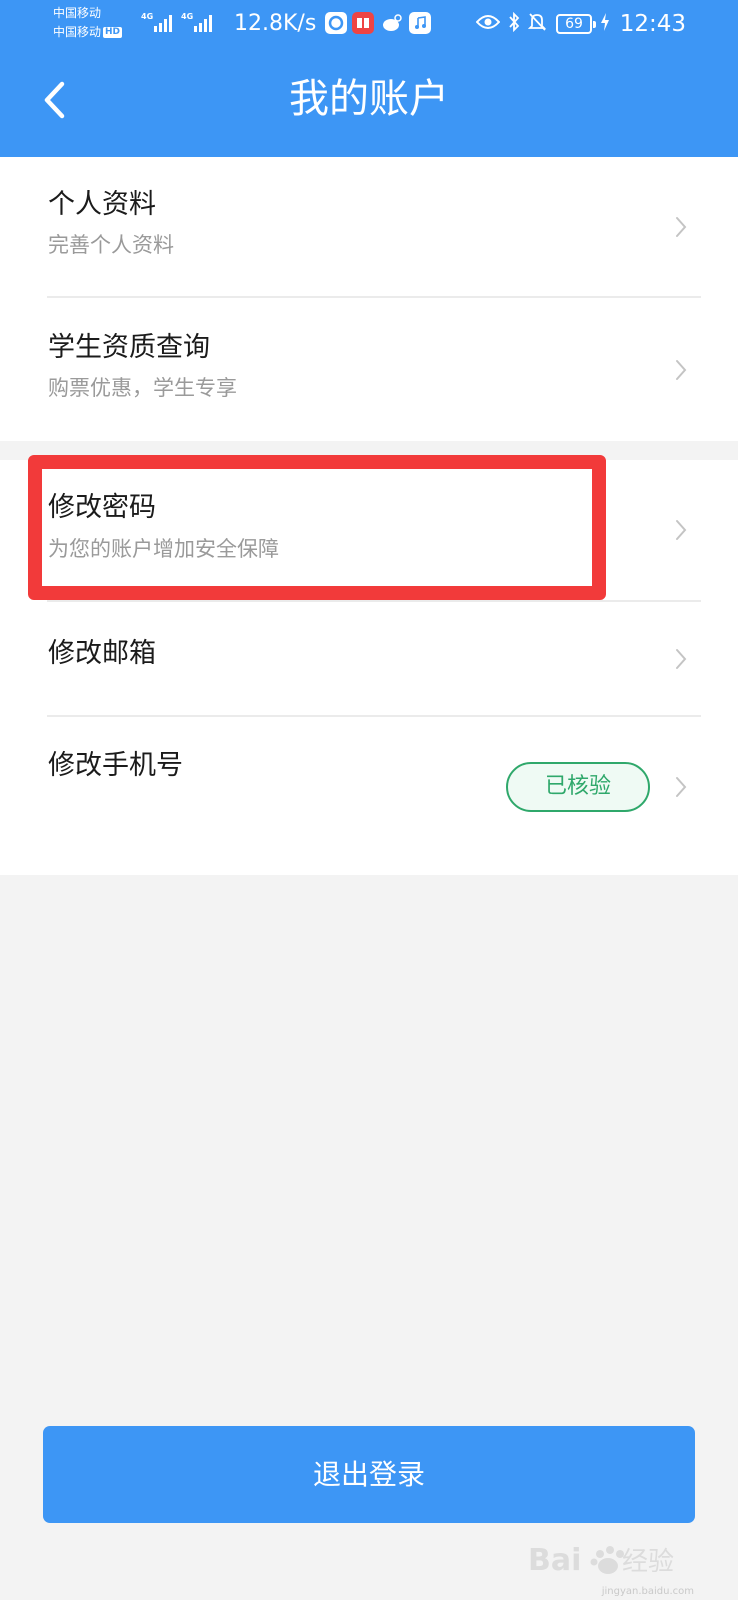 Image resolution: width=738 pixels, height=1600 pixels. What do you see at coordinates (163, 549) in the screenshot?
I see `menu-item-subtitle: 为您的账户增加安全保障` at bounding box center [163, 549].